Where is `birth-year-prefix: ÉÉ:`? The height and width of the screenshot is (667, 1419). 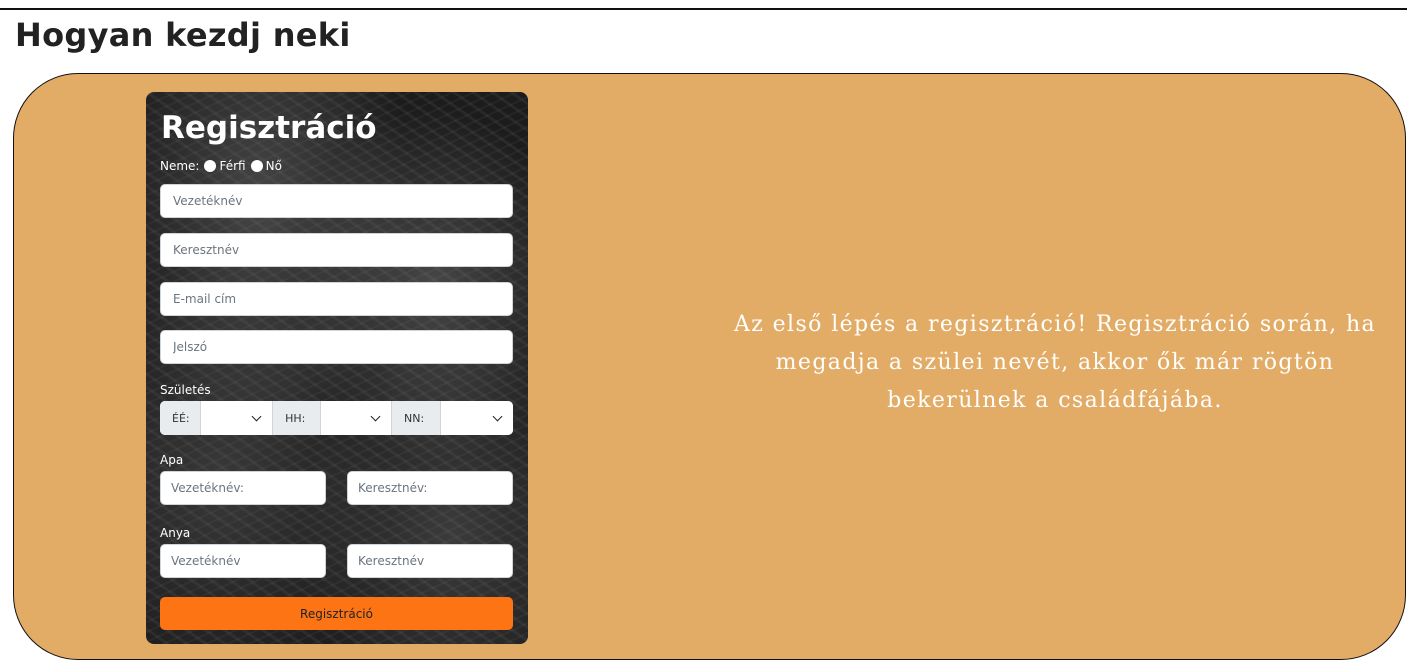 birth-year-prefix: ÉÉ: is located at coordinates (180, 418).